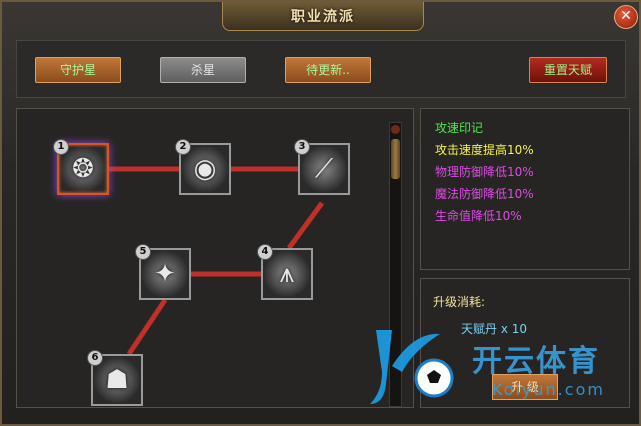 This screenshot has width=641, height=426. Describe the element at coordinates (395, 159) in the screenshot. I see `scroll-thumb` at that location.